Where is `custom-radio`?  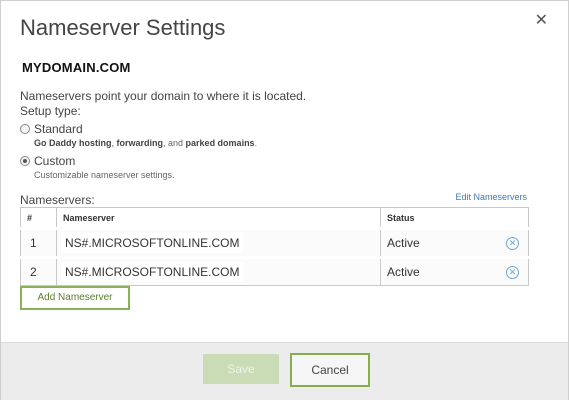 custom-radio is located at coordinates (25, 160).